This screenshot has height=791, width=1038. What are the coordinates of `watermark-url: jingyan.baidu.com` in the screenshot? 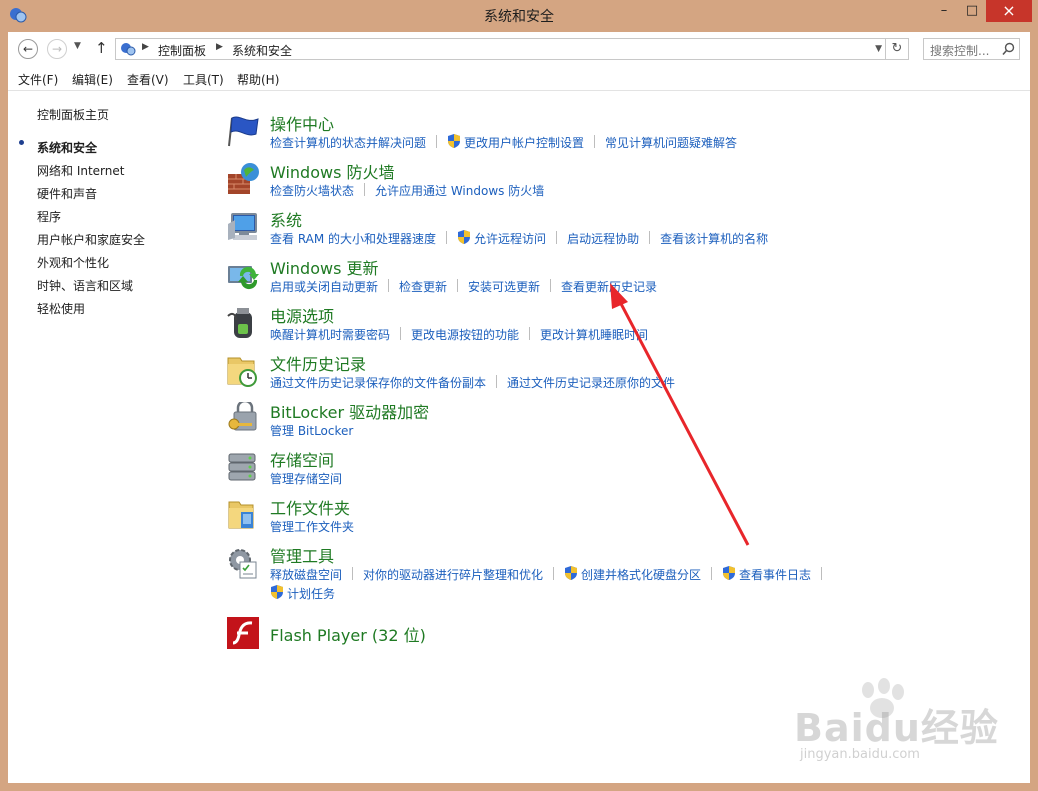 It's located at (860, 754).